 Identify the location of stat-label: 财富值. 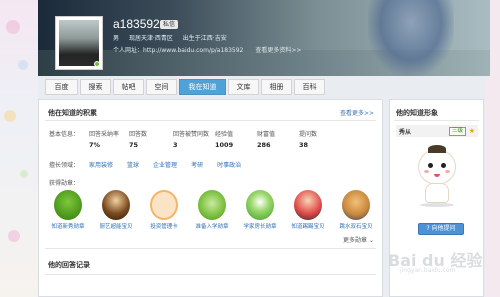
(266, 134).